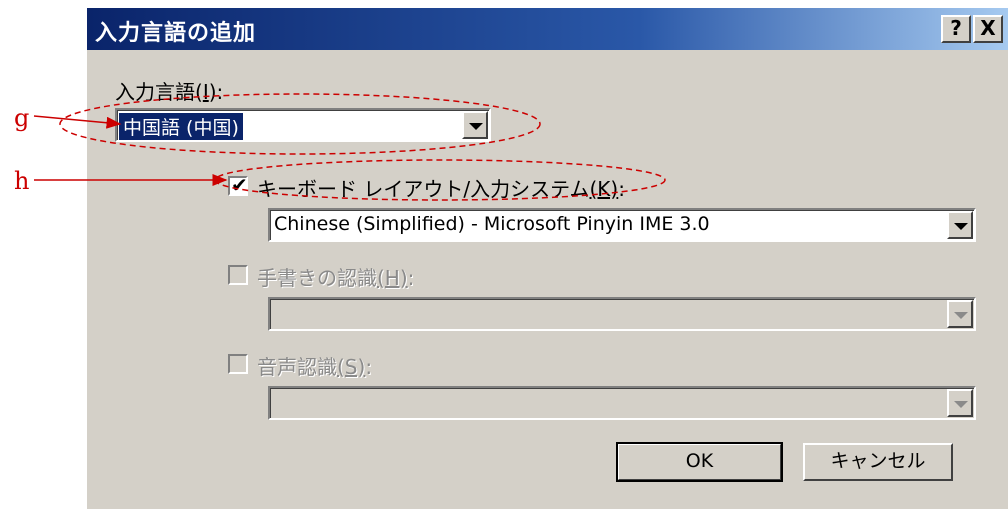 This screenshot has width=1008, height=509. What do you see at coordinates (300, 124) in the screenshot?
I see `annotation-ellipse-g` at bounding box center [300, 124].